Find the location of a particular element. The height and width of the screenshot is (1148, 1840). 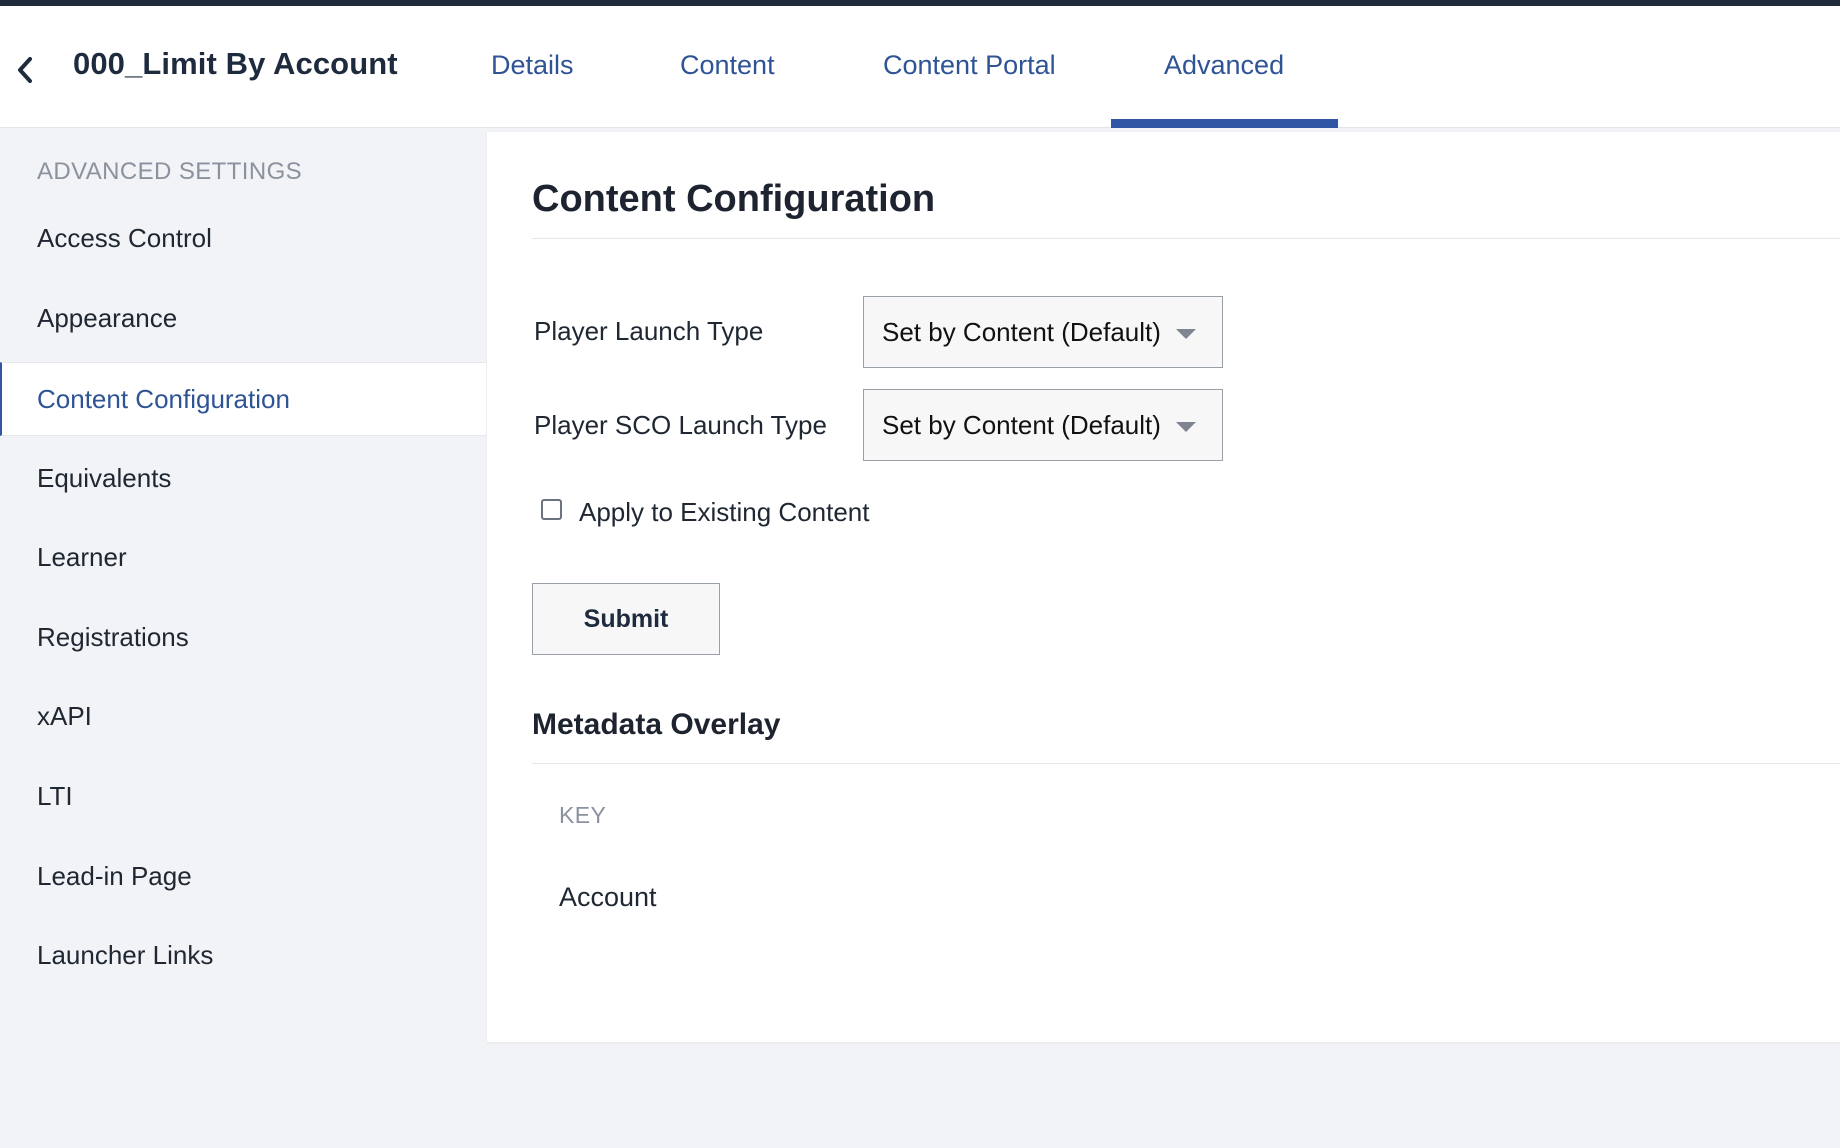

sidebar-item-xapi: xAPI is located at coordinates (243, 716).